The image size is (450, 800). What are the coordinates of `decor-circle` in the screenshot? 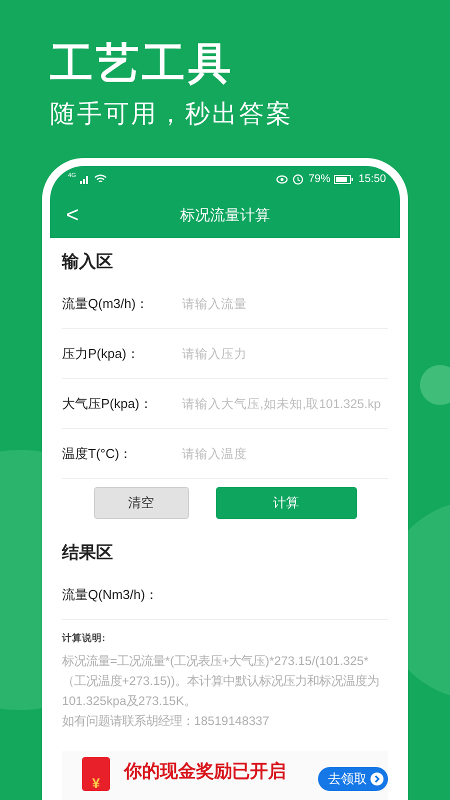 It's located at (435, 385).